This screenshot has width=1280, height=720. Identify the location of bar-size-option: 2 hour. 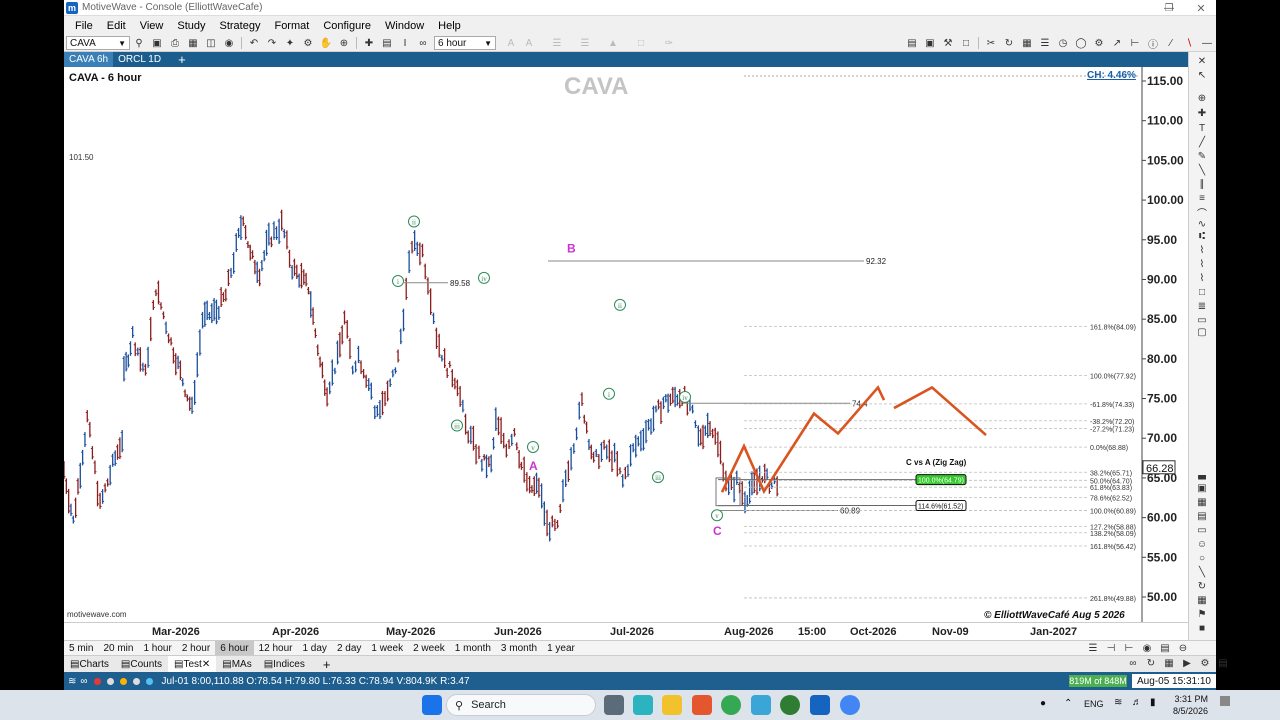
(196, 648).